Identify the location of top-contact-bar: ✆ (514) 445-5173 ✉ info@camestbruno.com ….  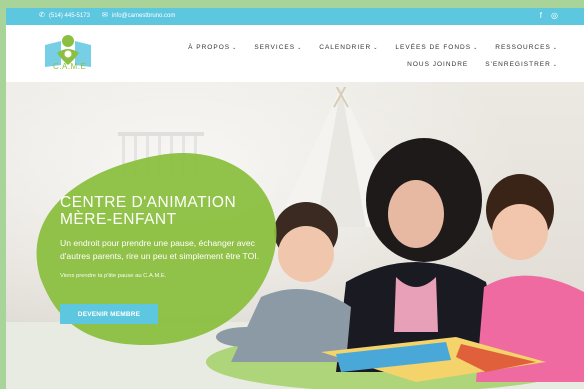
(295, 16).